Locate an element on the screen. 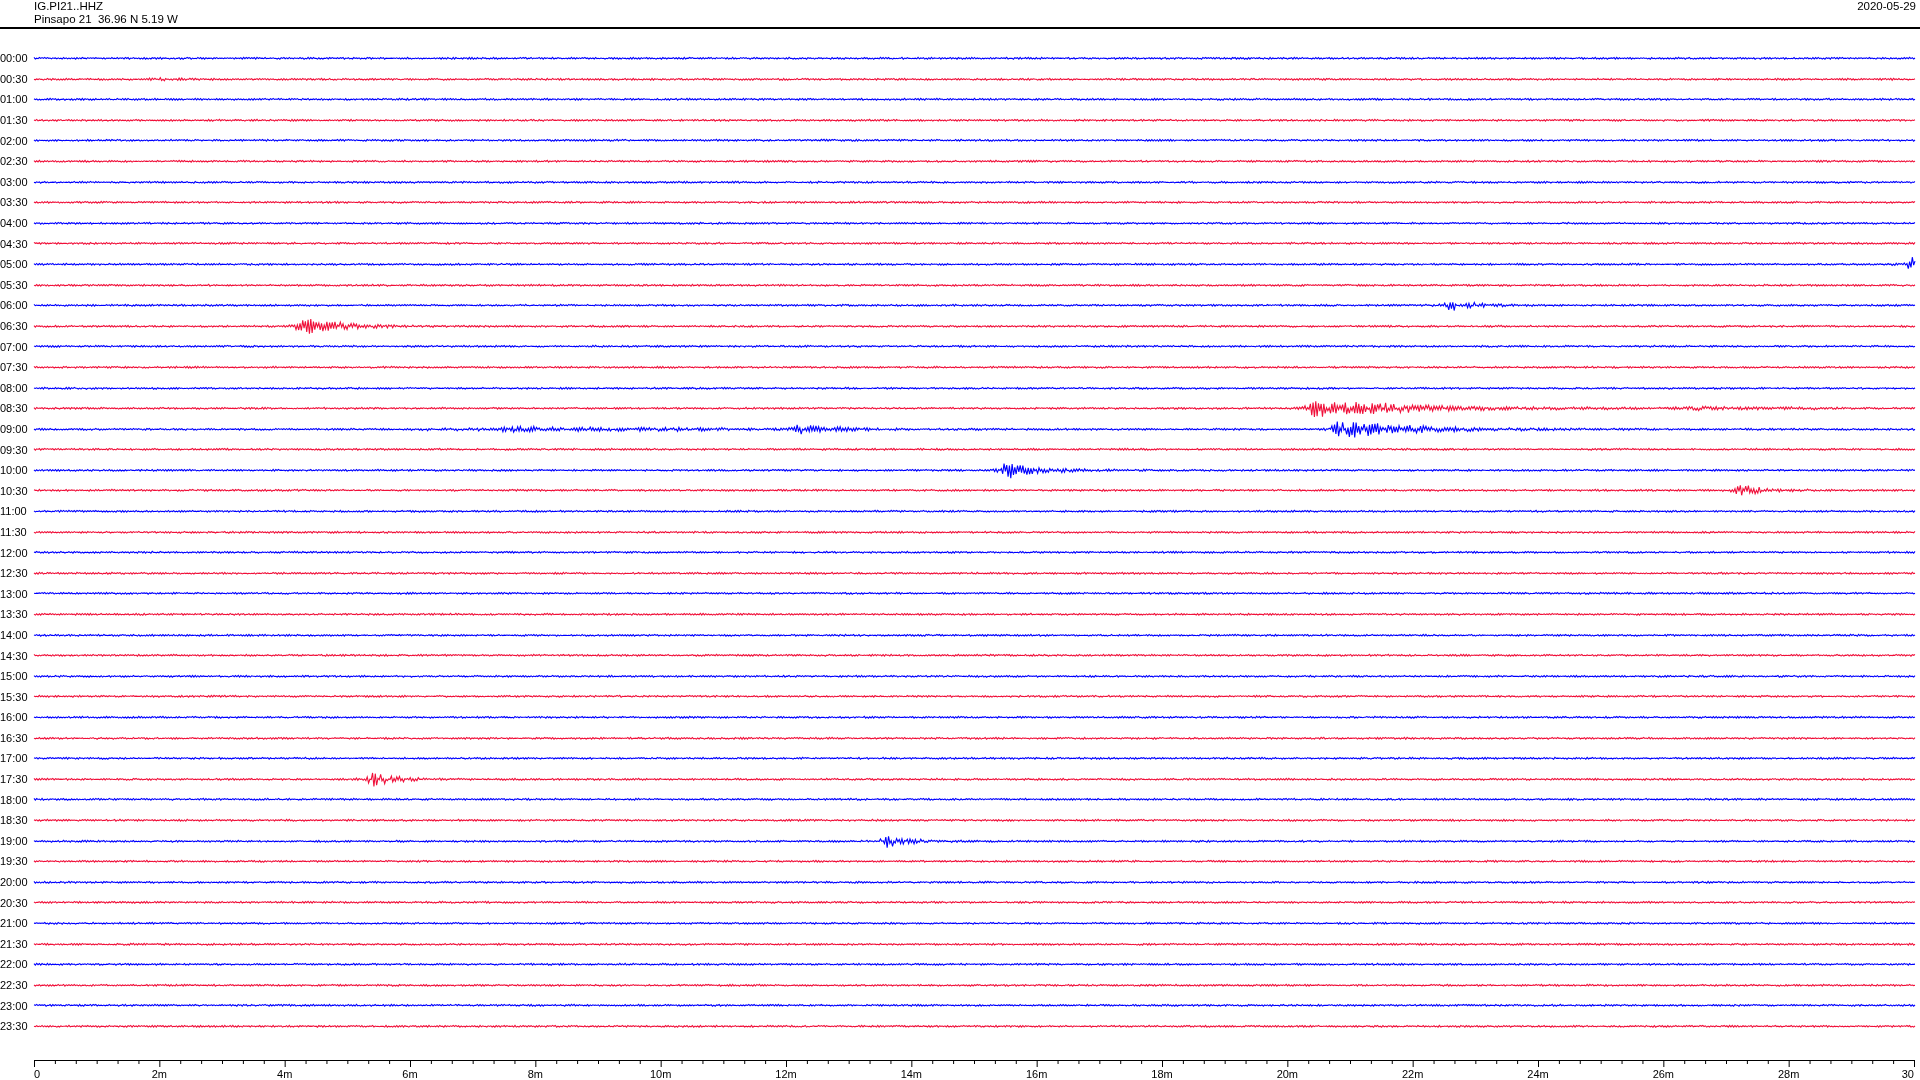 The width and height of the screenshot is (1920, 1080). time-label: 14:00 is located at coordinates (14, 634).